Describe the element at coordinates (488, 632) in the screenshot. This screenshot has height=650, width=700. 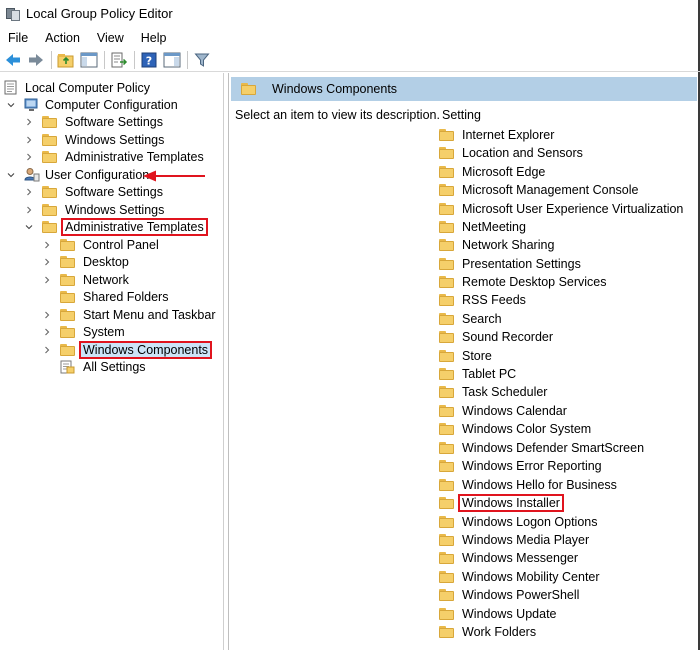
I see `setting-row: Work Folders` at that location.